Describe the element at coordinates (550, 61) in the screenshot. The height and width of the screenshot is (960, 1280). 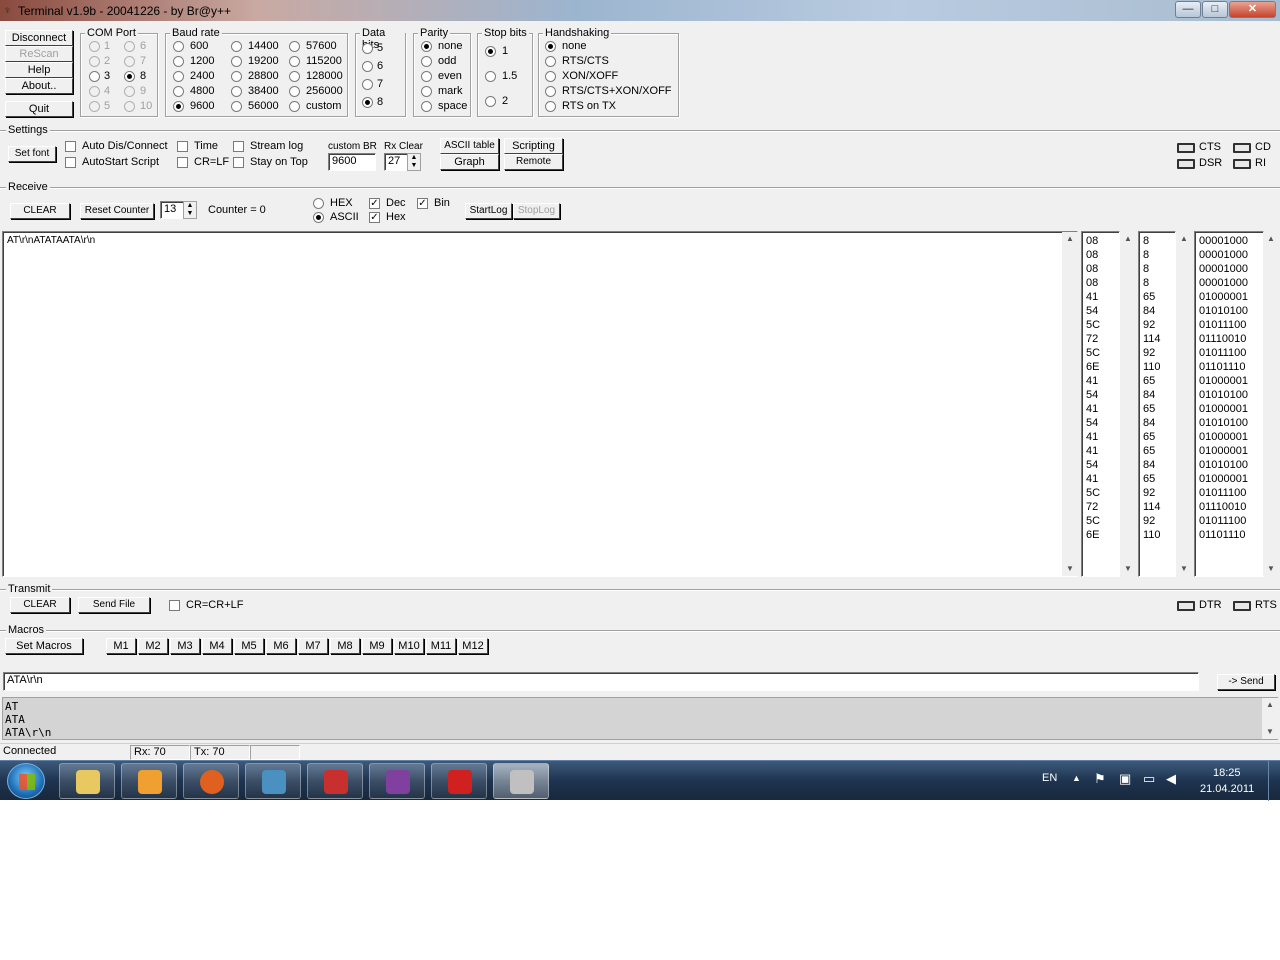
I see `hs-rtscts-radio` at that location.